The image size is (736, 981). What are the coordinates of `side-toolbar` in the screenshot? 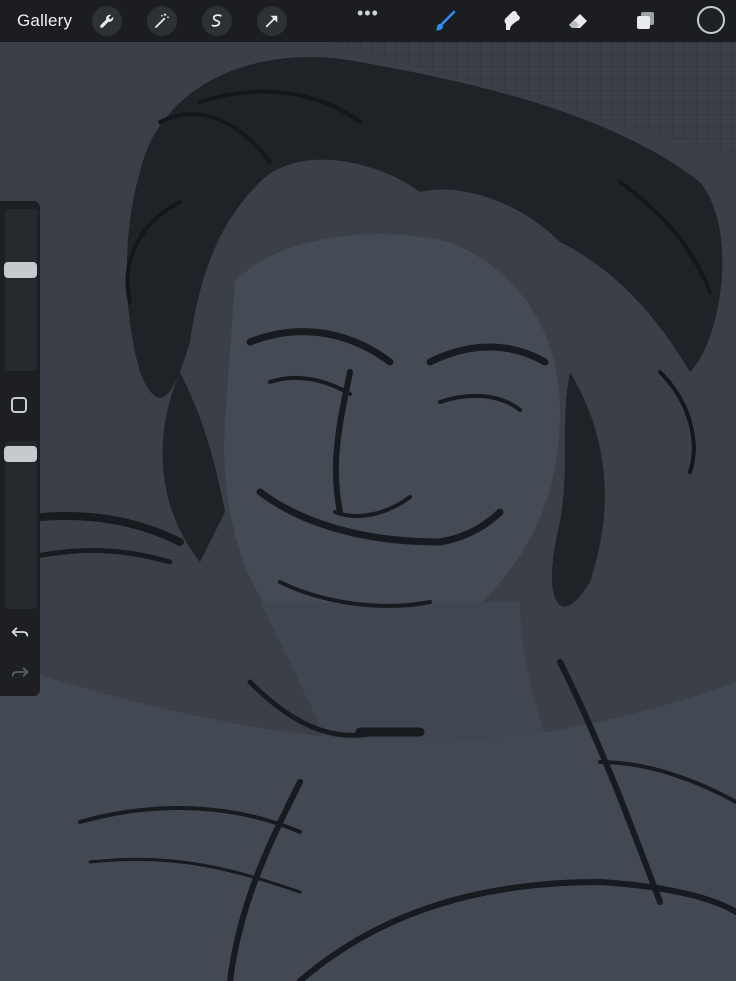 It's located at (20, 448).